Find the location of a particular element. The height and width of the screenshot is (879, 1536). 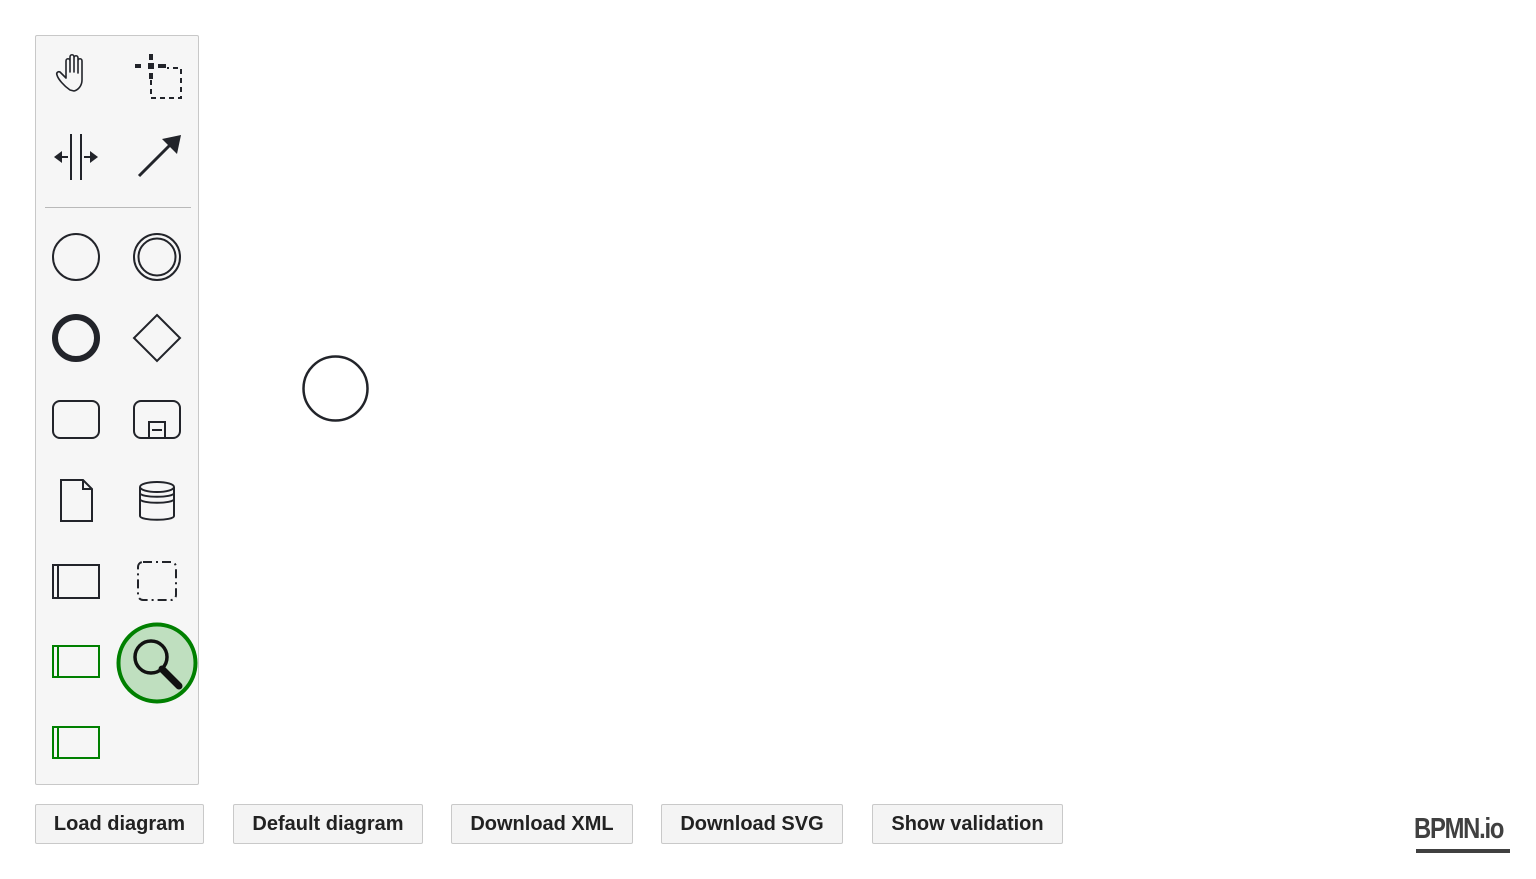

participant-icon is located at coordinates (76, 581).